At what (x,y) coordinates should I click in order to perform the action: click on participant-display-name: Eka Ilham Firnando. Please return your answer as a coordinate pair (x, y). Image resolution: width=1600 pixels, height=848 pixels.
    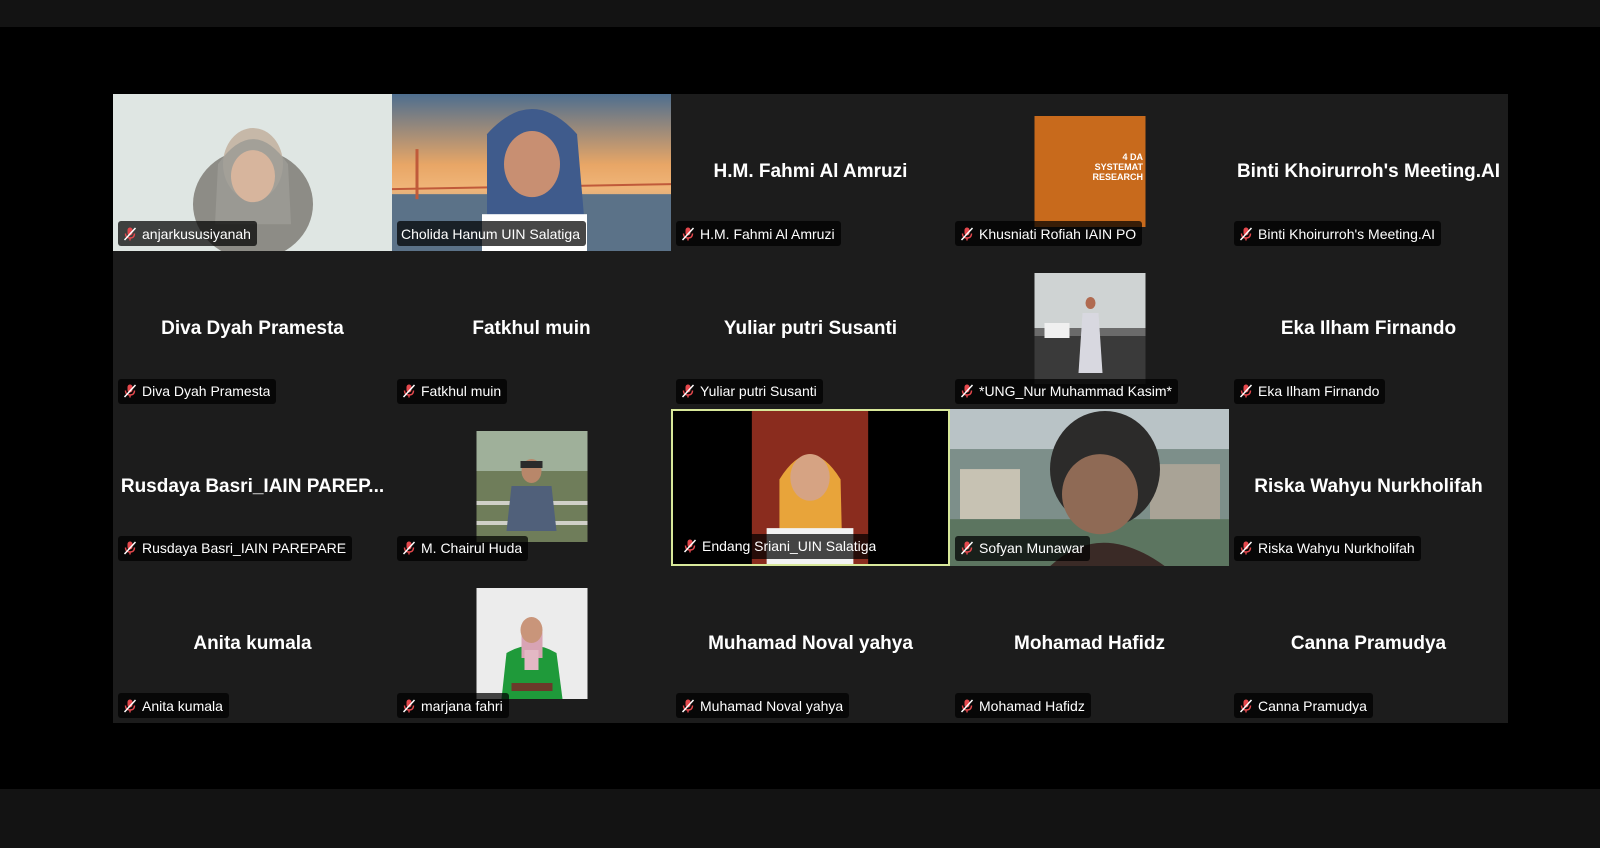
    Looking at the image, I should click on (1368, 329).